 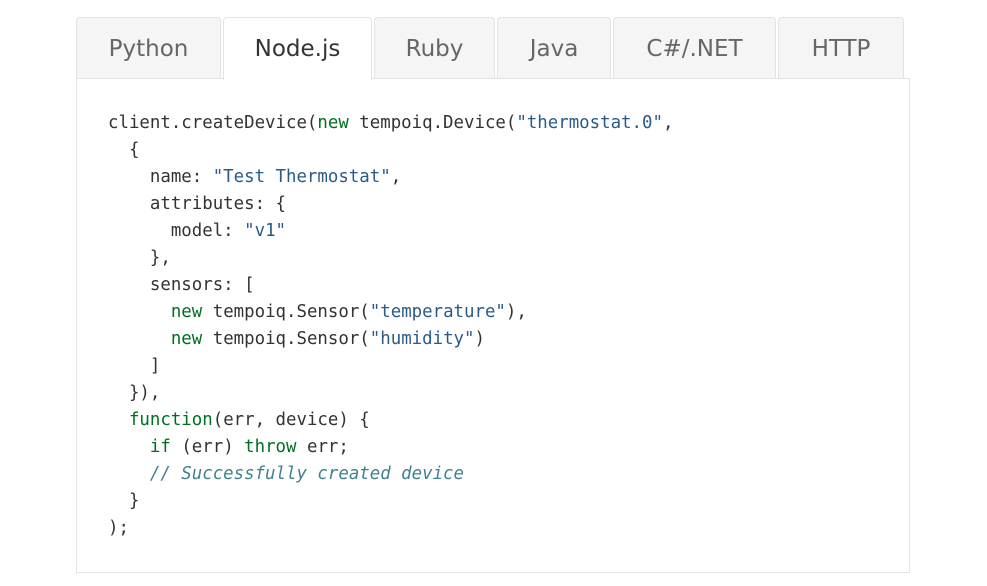 I want to click on code-token: },, so click(x=139, y=258).